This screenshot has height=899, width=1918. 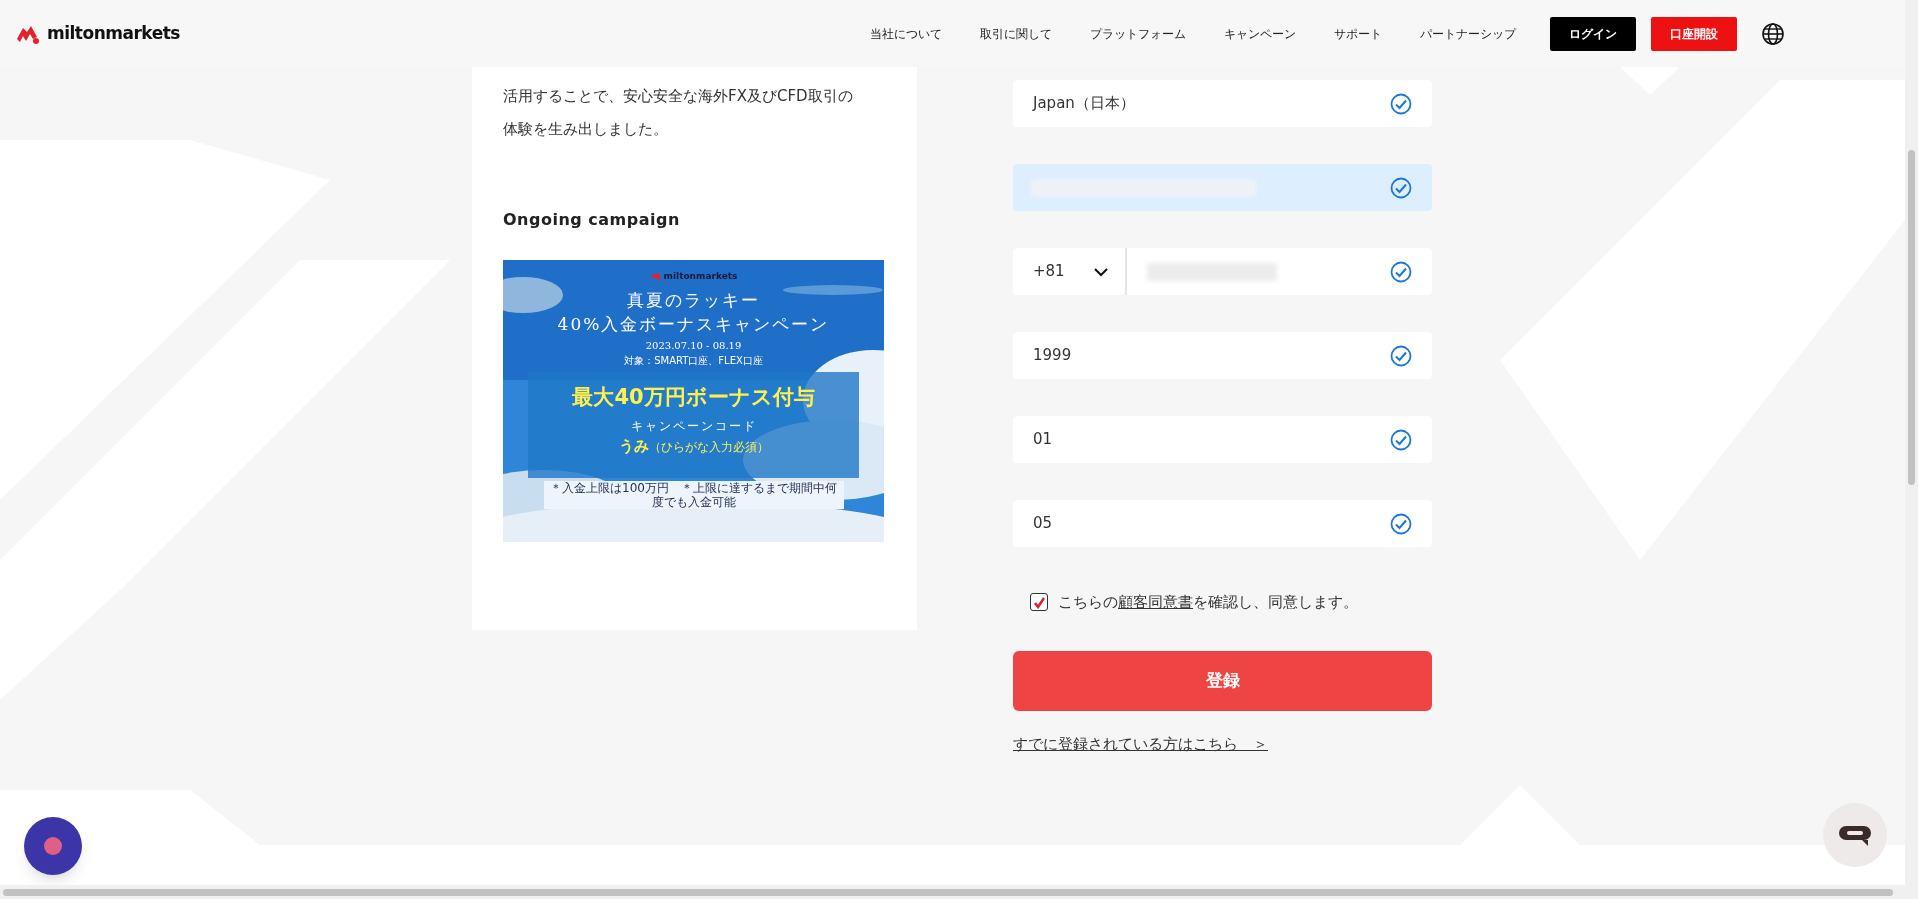 I want to click on phone-input-field, so click(x=1279, y=271).